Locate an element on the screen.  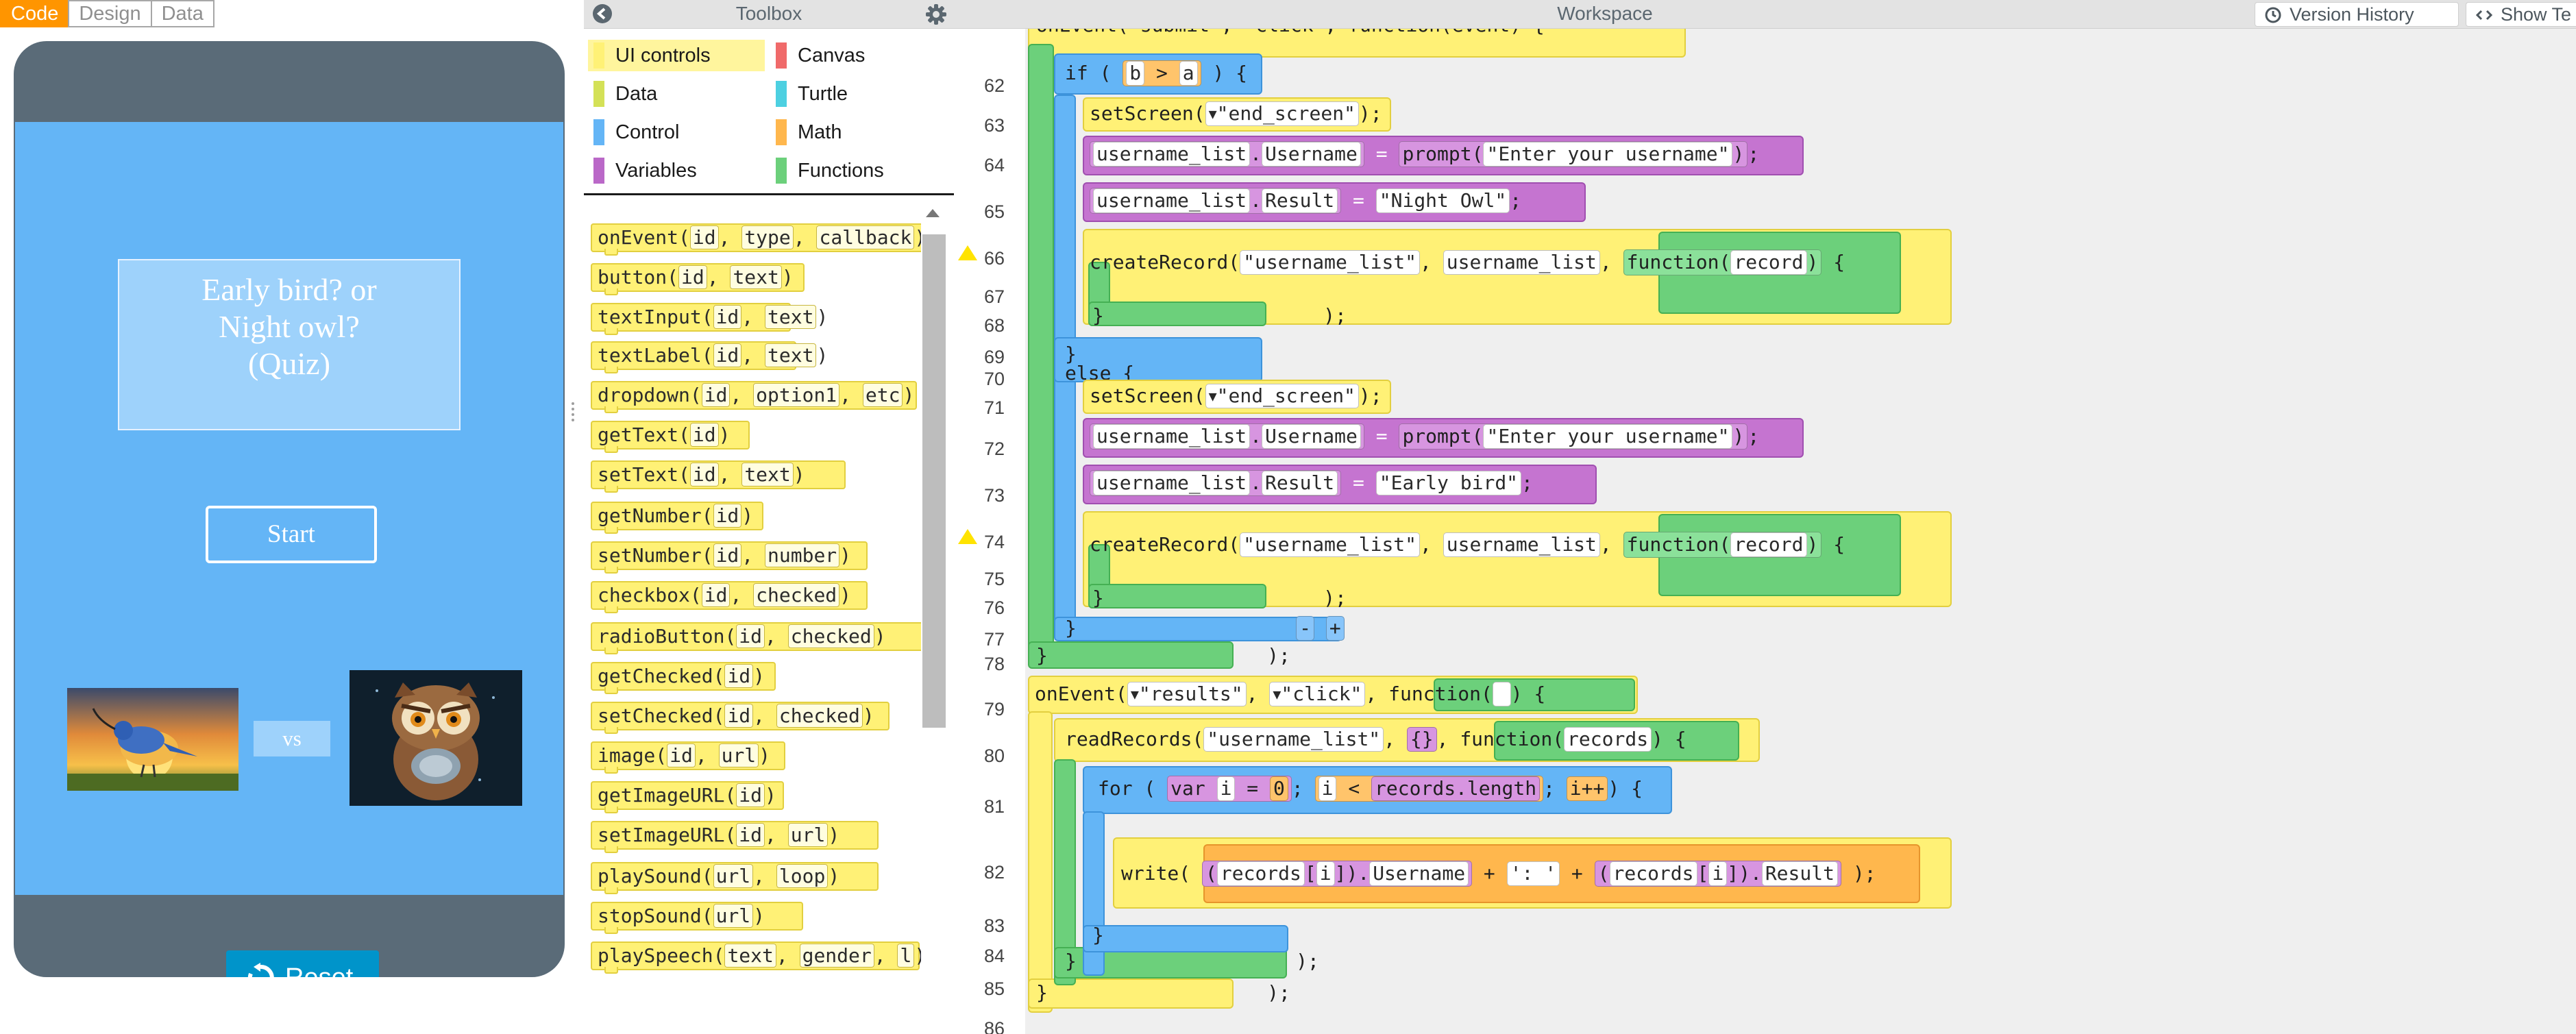
palette-block-settext: setText(id, text) is located at coordinates (719, 477).